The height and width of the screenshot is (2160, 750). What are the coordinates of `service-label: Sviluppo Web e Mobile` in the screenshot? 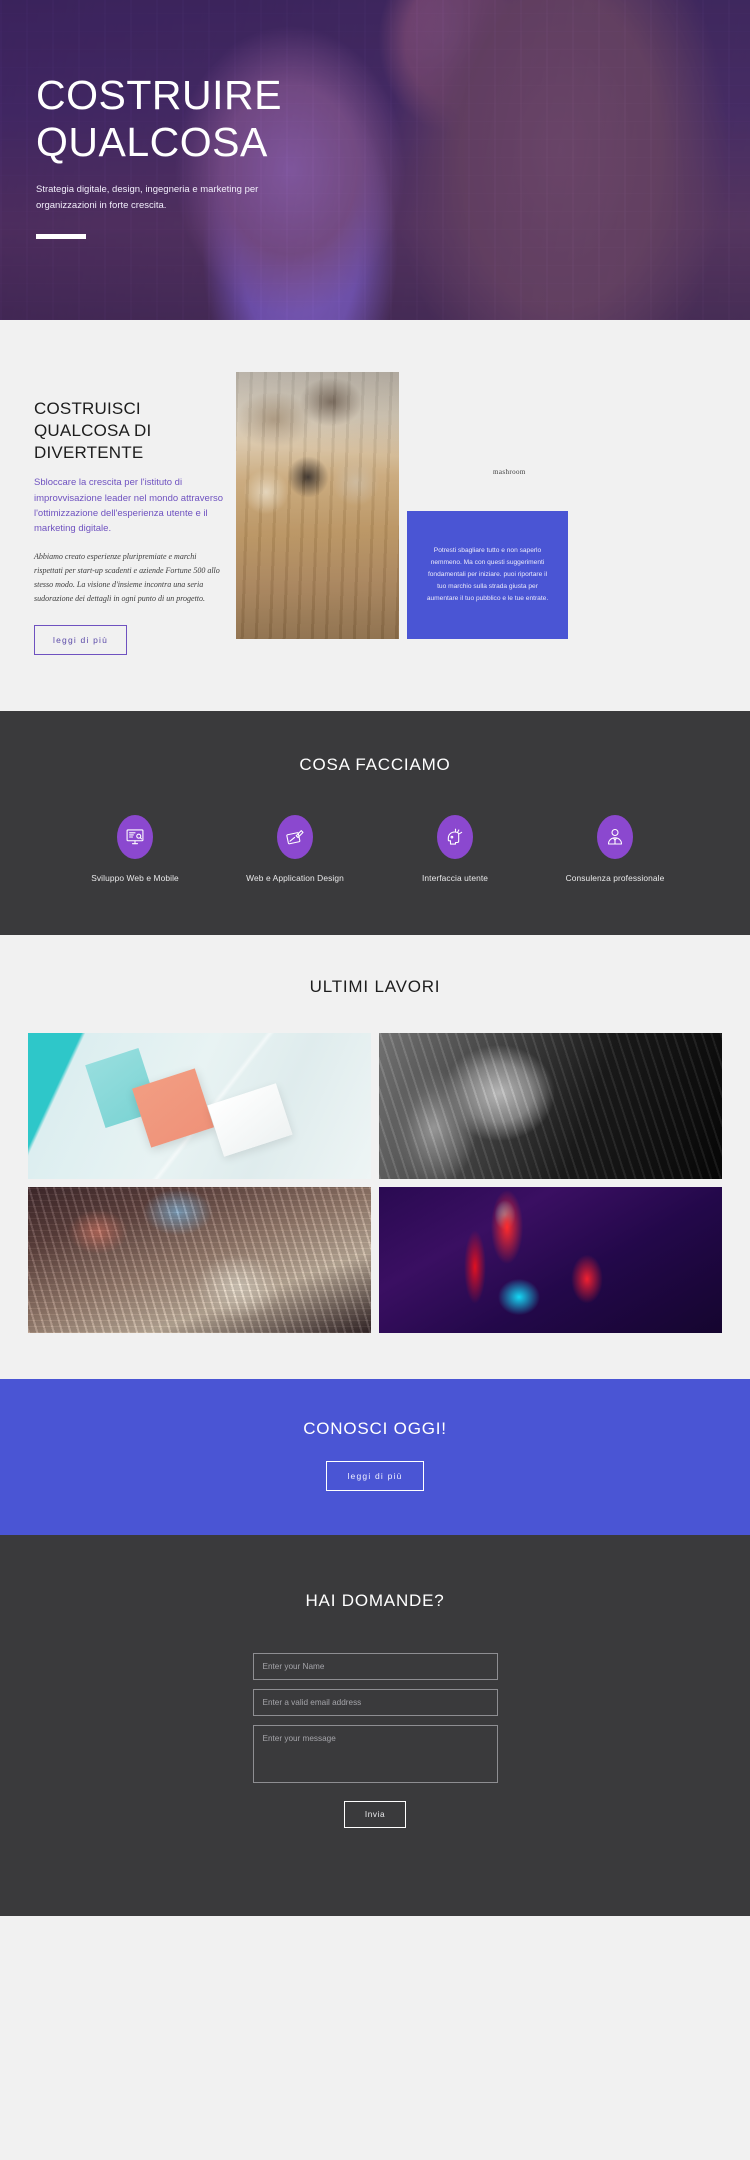 It's located at (135, 877).